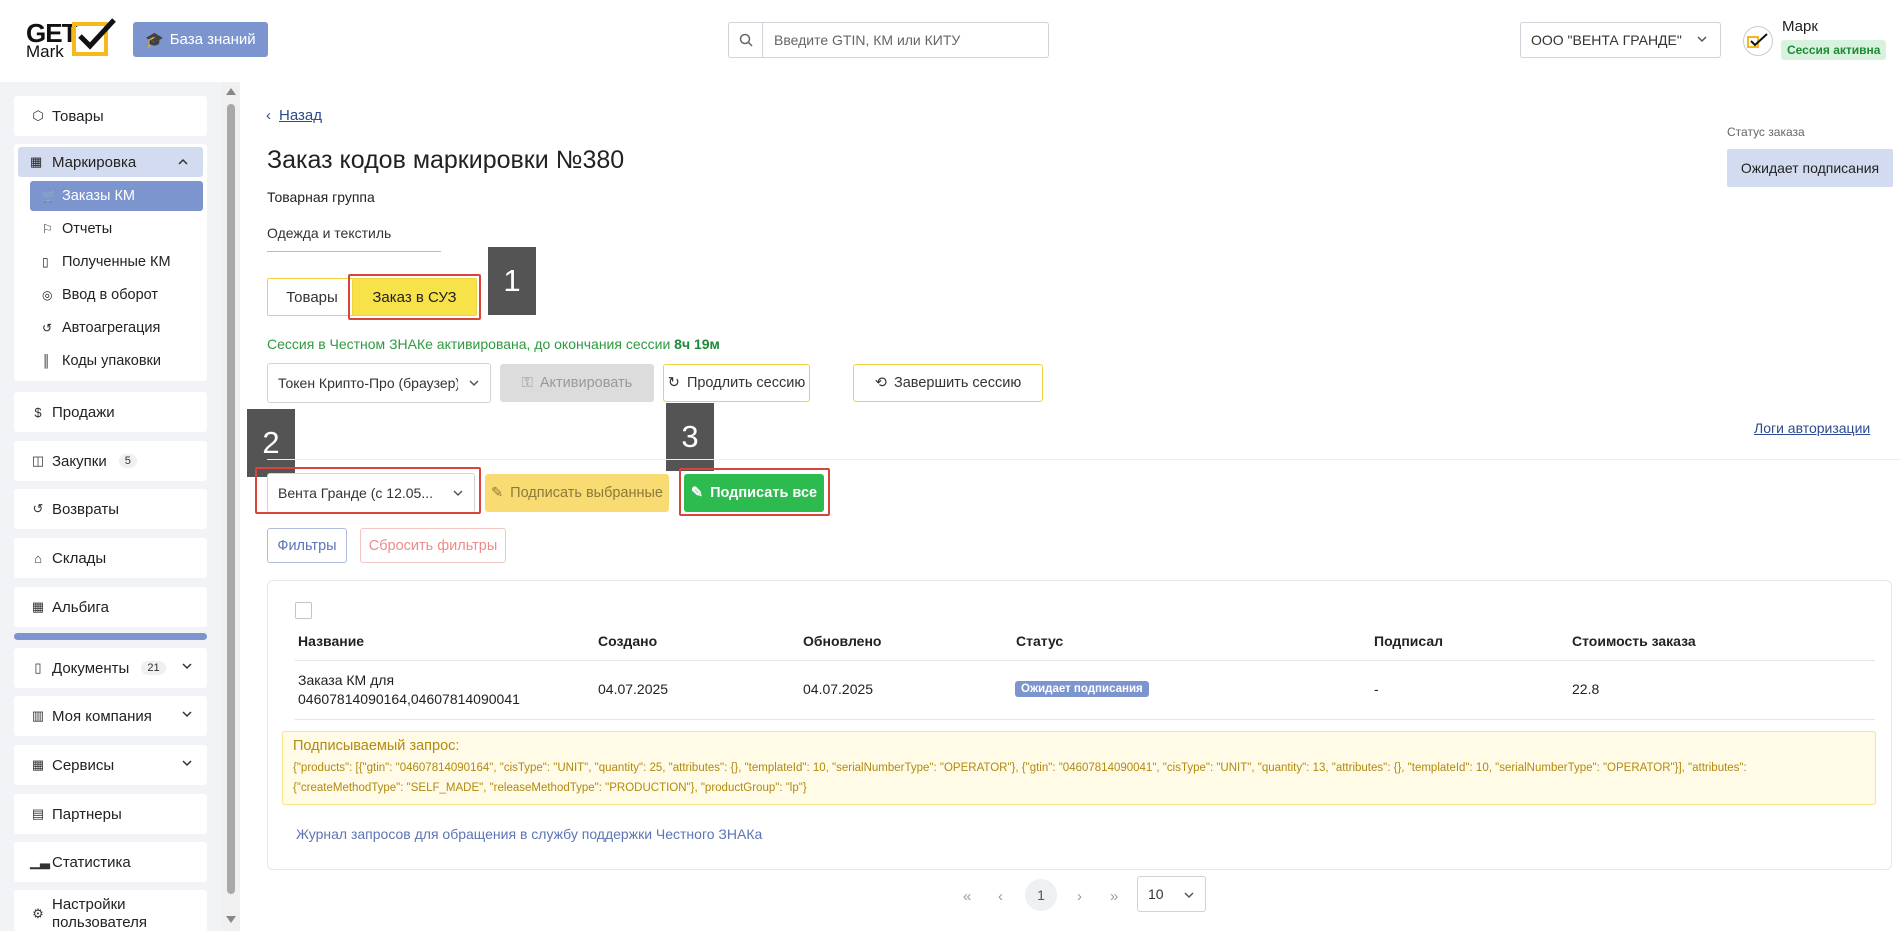 This screenshot has width=1901, height=931. I want to click on page-title: Заказ кодов маркировки №380, so click(446, 160).